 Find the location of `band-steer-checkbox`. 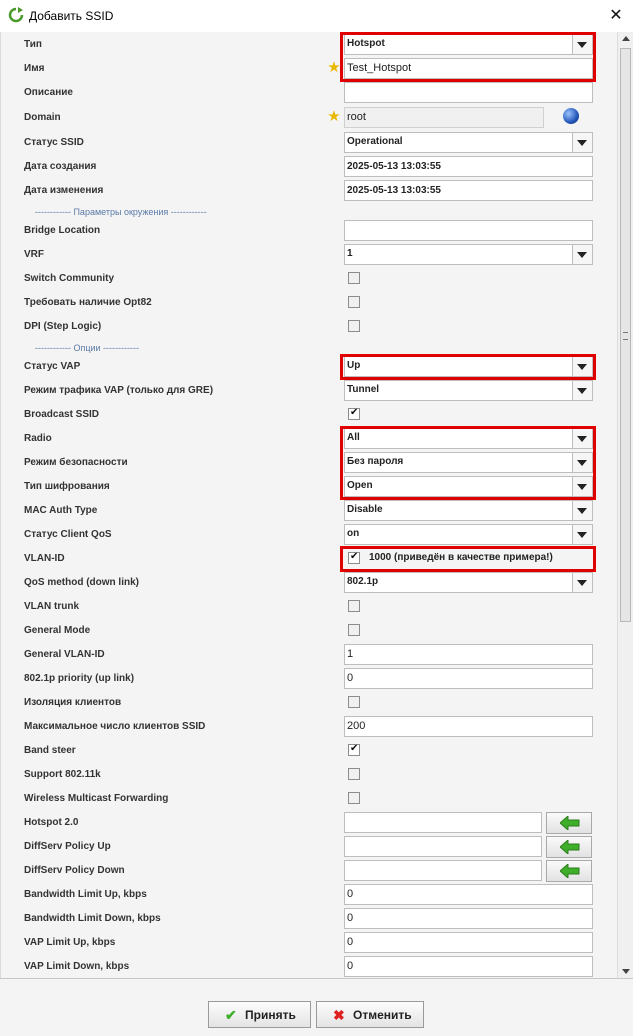

band-steer-checkbox is located at coordinates (354, 749).